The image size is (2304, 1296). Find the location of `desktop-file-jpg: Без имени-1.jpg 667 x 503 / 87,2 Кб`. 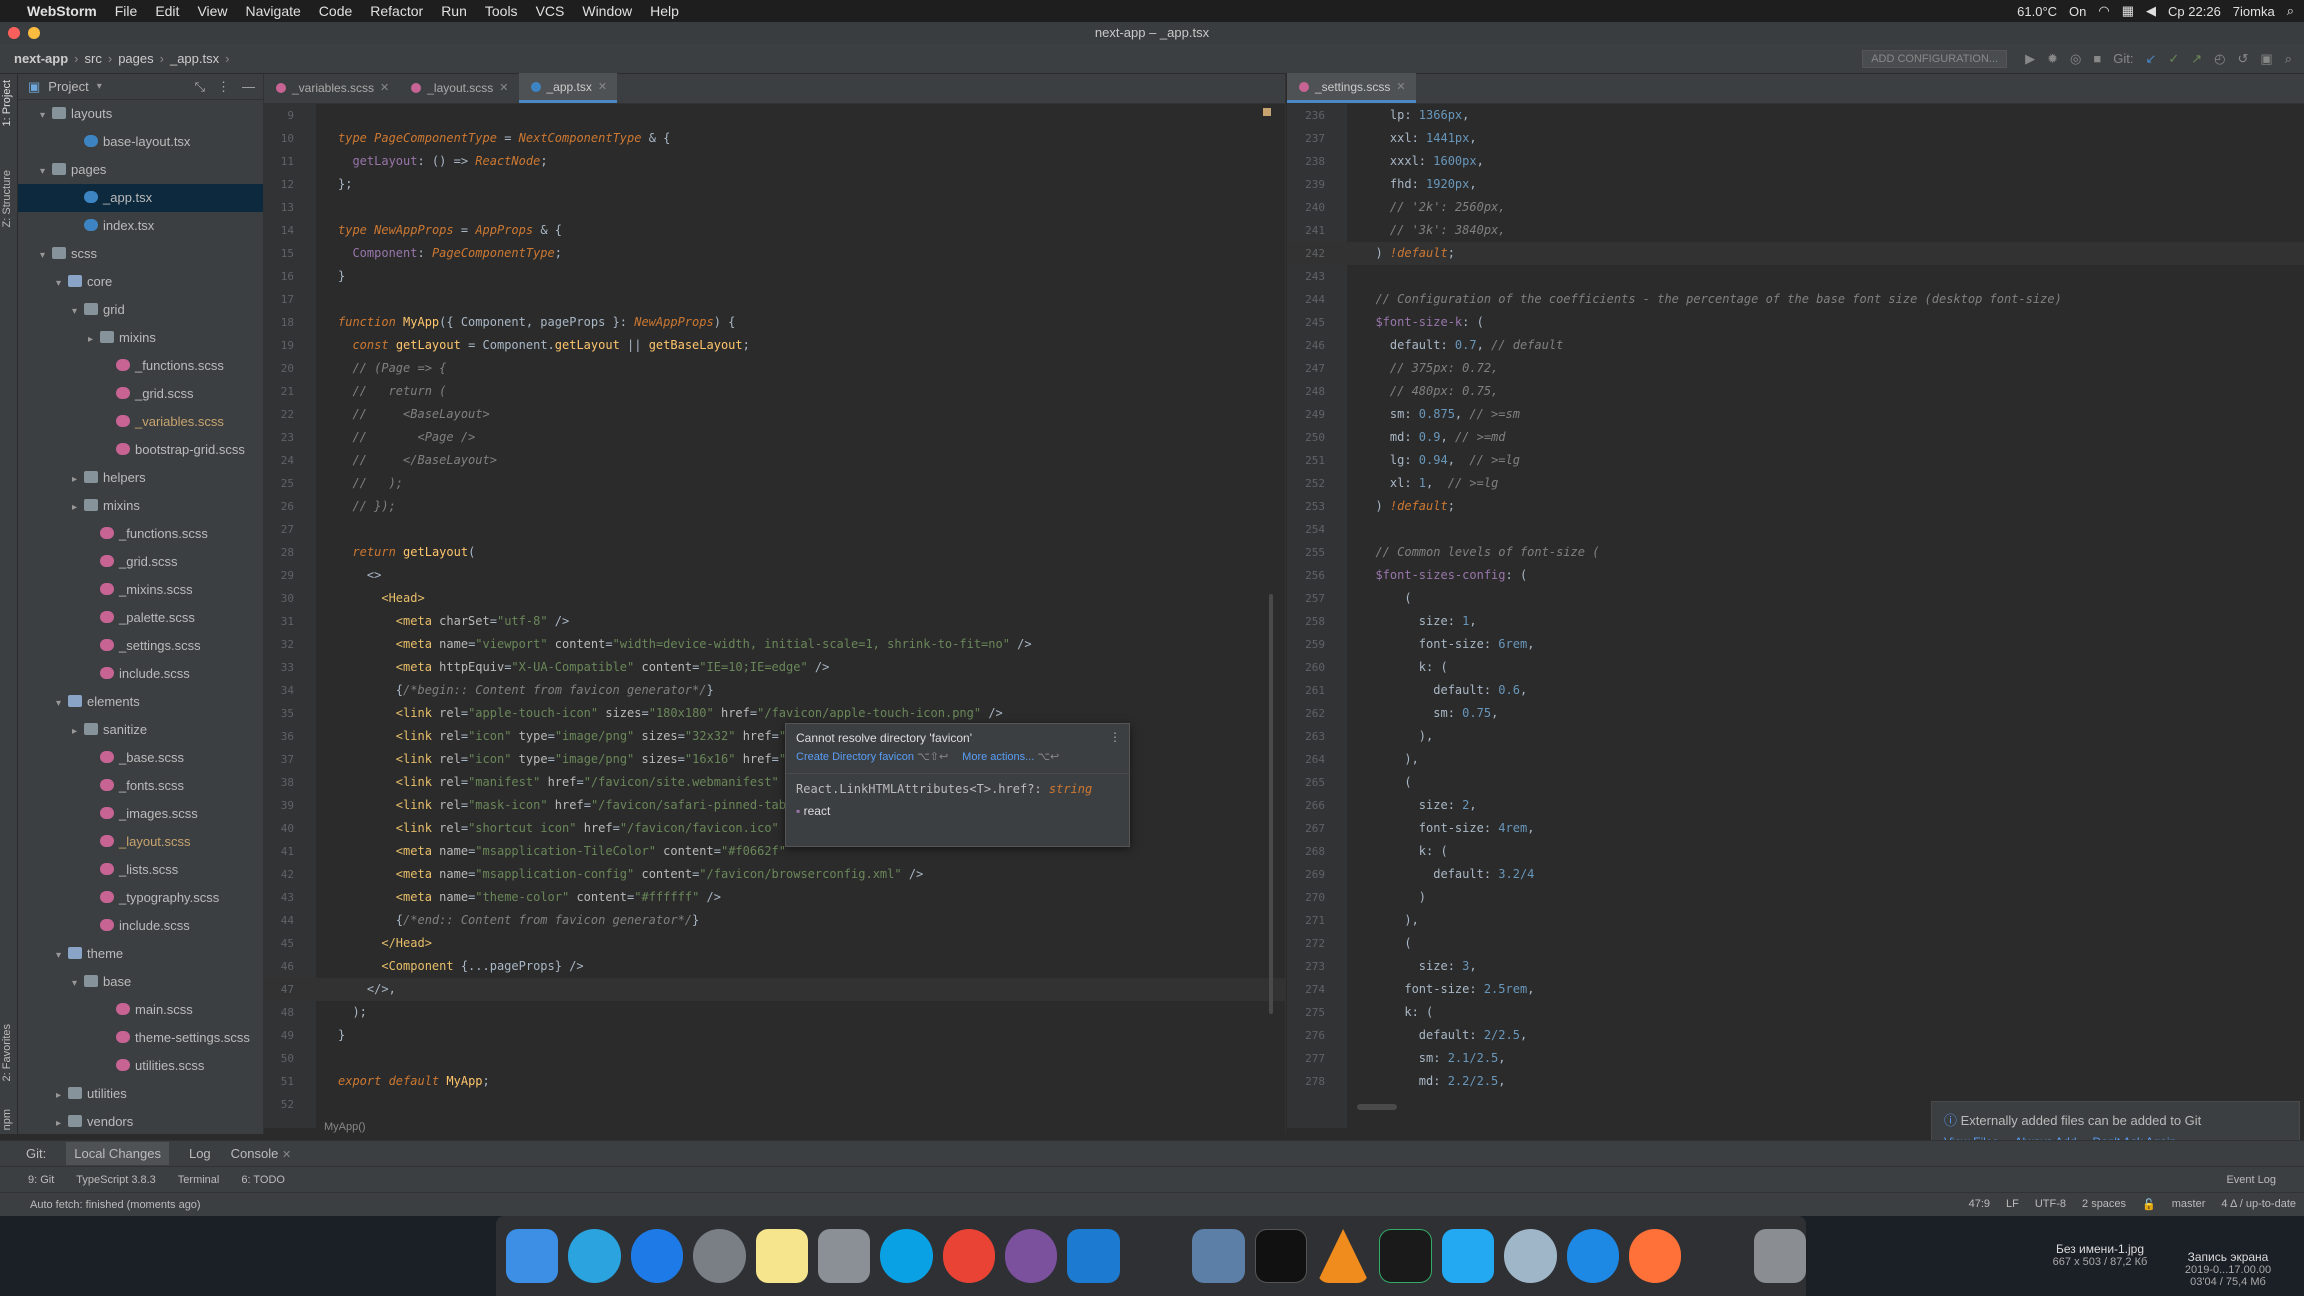

desktop-file-jpg: Без имени-1.jpg 667 x 503 / 87,2 Кб is located at coordinates (2100, 1255).